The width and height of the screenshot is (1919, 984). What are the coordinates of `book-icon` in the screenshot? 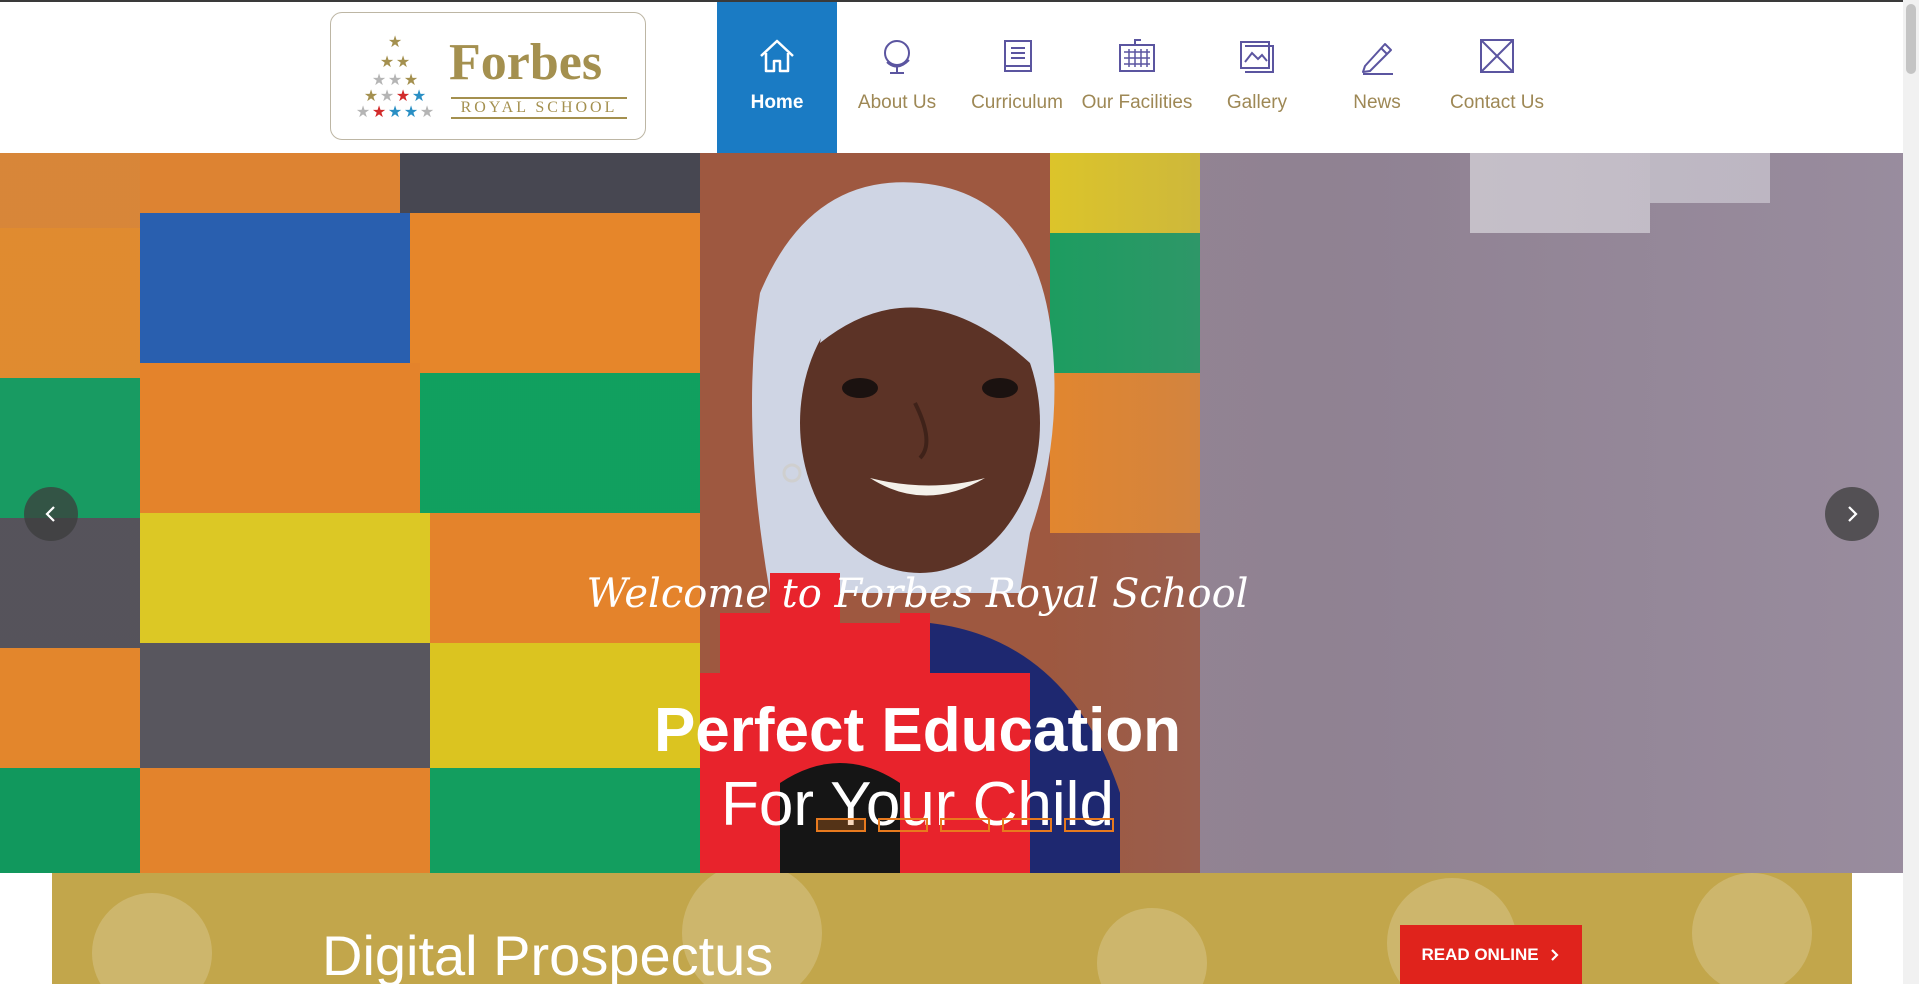 It's located at (1017, 56).